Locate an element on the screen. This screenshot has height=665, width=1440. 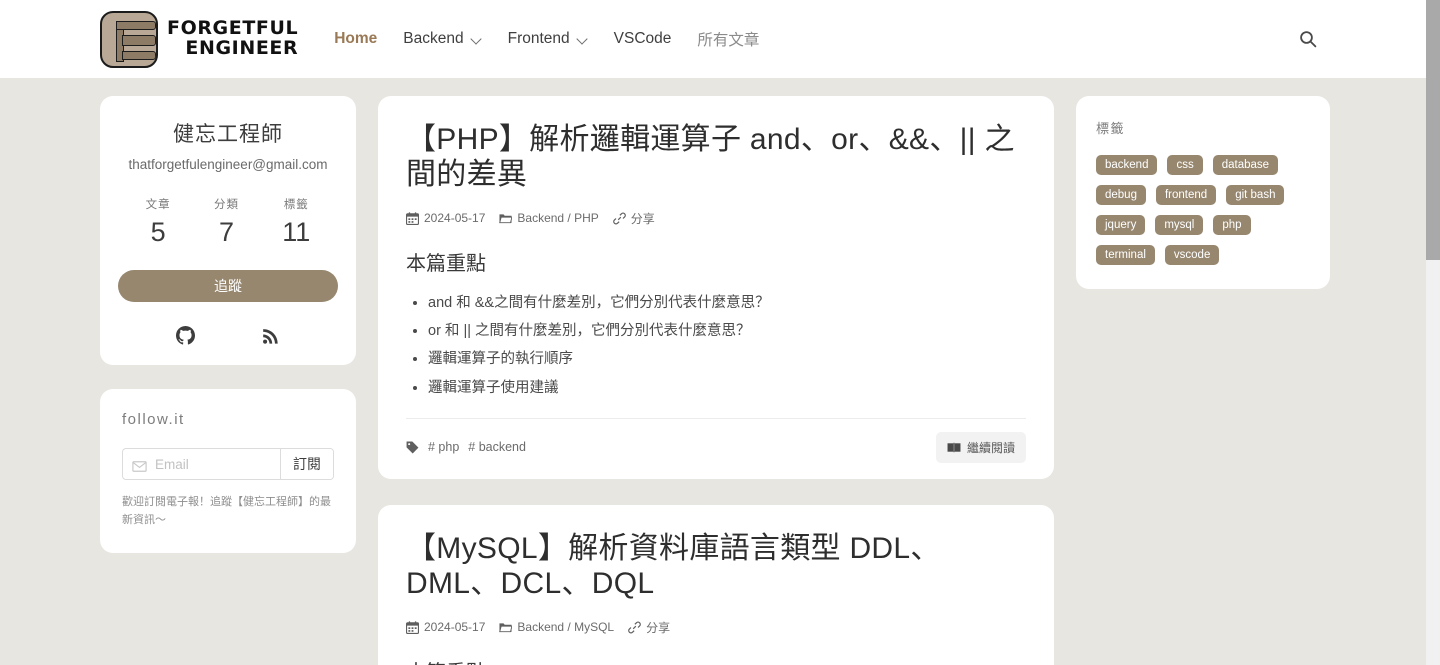
profile-stats: 文章 5 分類 7 標籤 11 is located at coordinates (228, 222).